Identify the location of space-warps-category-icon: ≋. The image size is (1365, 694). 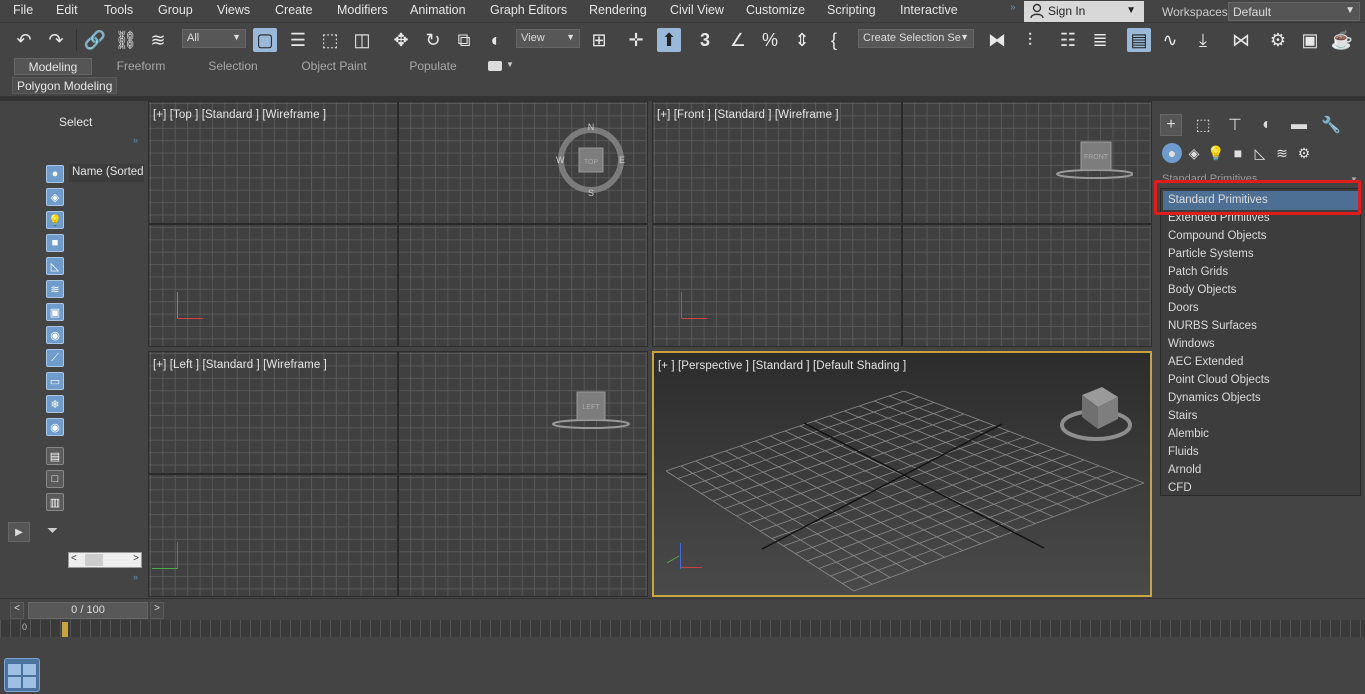
(1282, 153).